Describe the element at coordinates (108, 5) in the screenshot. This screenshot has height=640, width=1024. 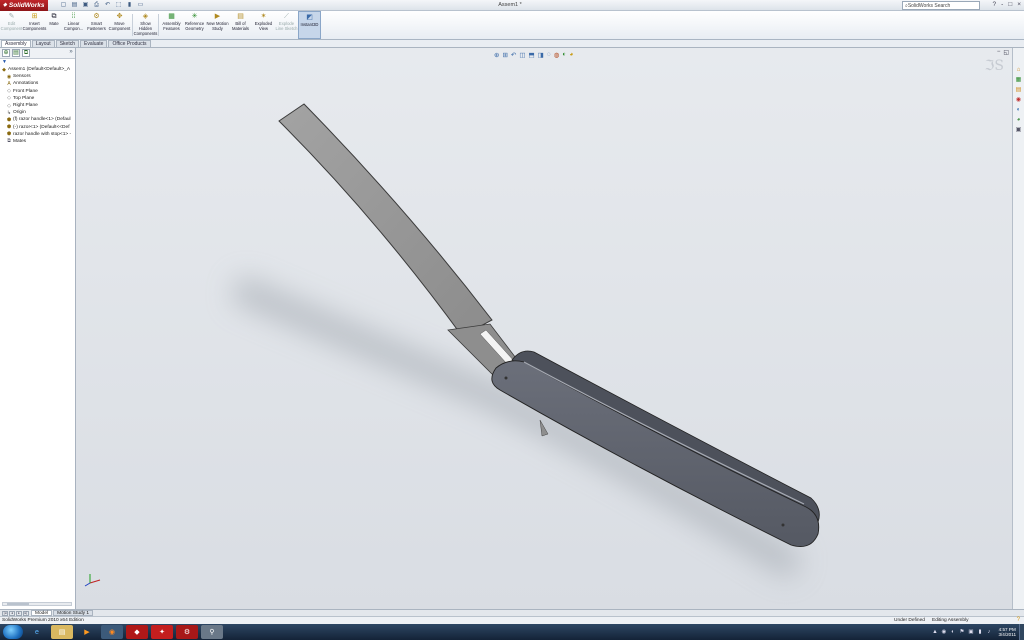
I see `undo-icon: ↶` at that location.